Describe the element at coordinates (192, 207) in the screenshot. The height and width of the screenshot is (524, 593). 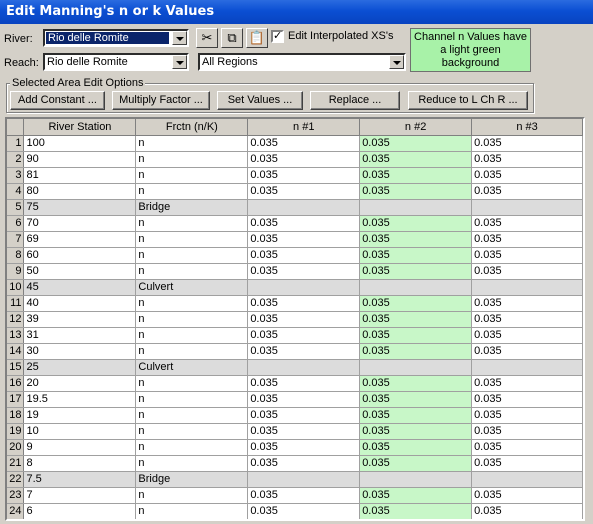
I see `frctn-cell: Bridge` at that location.